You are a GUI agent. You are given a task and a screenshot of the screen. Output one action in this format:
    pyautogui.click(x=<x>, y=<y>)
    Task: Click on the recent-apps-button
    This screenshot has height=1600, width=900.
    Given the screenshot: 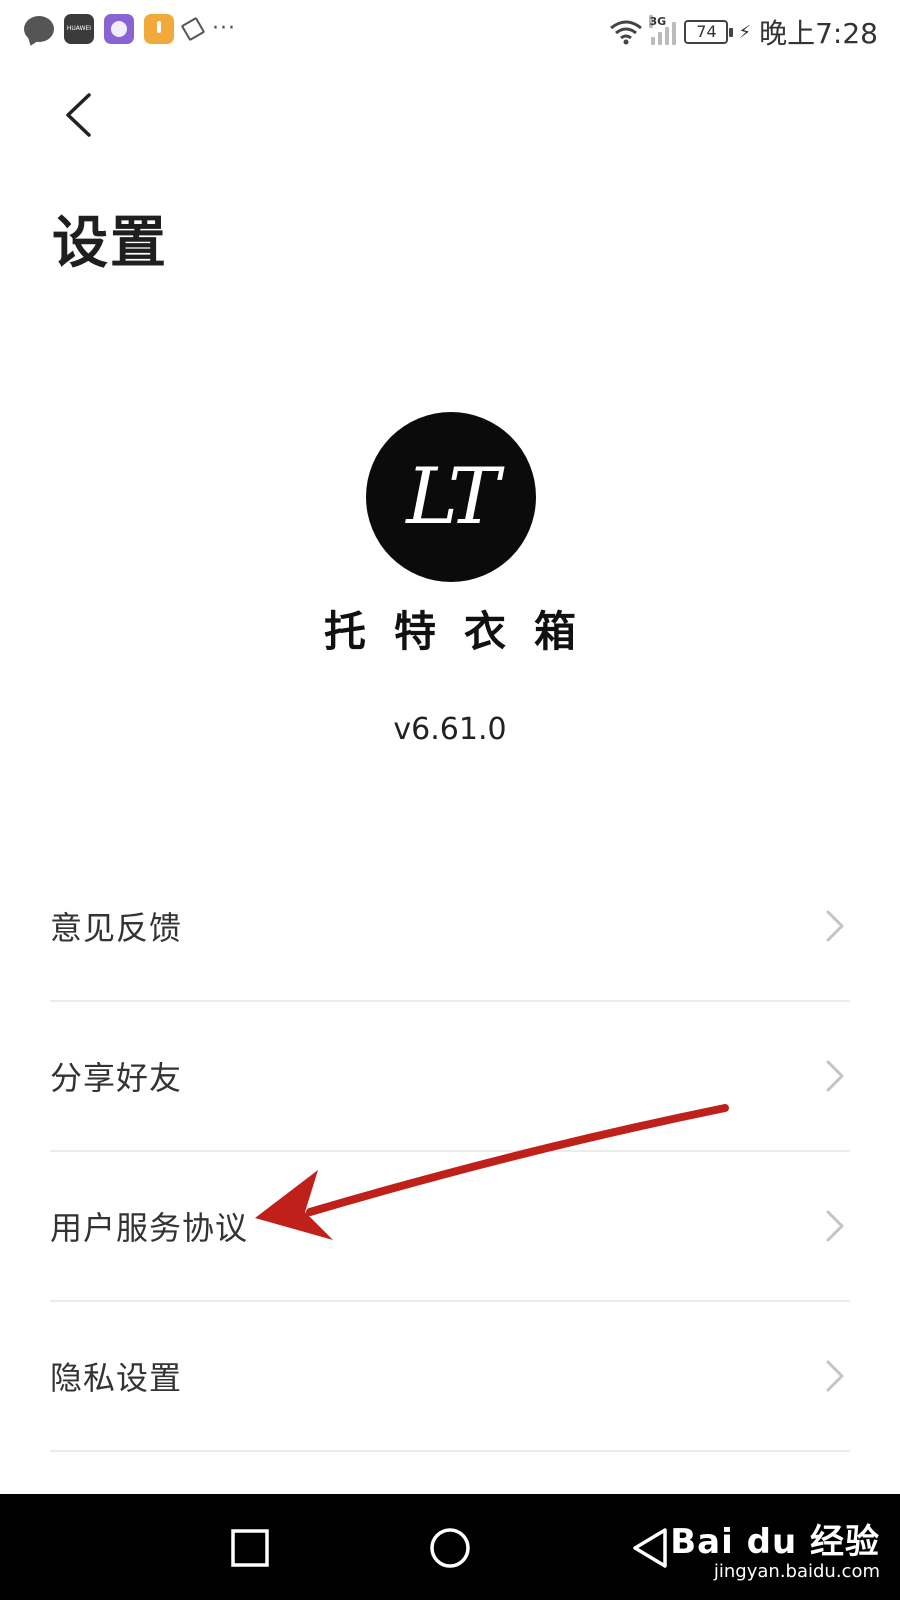 What is the action you would take?
    pyautogui.click(x=250, y=1548)
    